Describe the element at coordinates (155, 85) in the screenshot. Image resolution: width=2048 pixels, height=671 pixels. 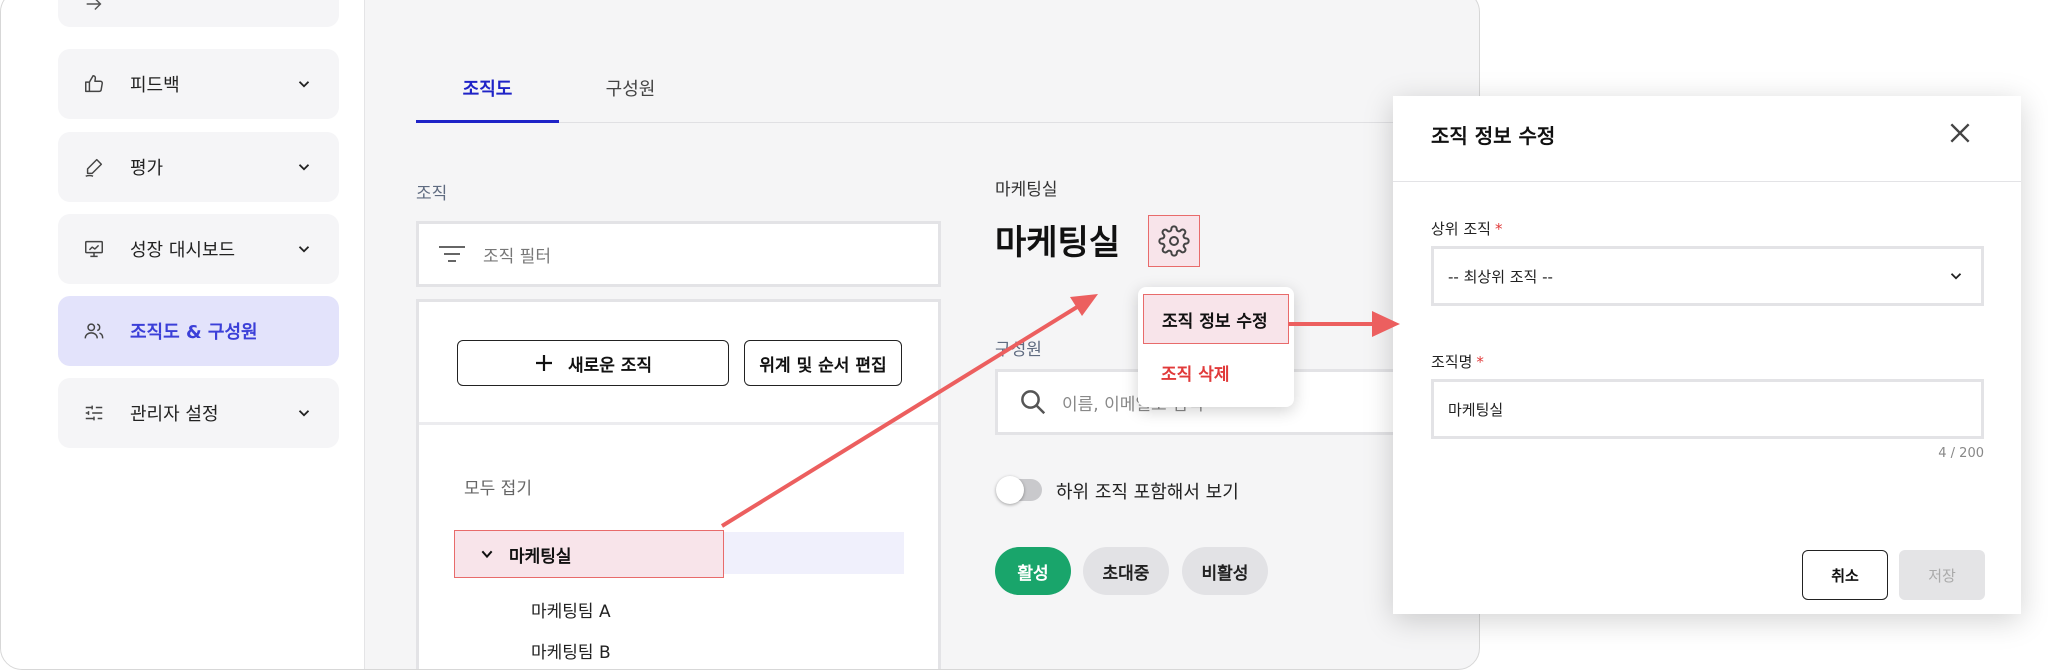
I see `sidebar-item-label: 피드백` at that location.